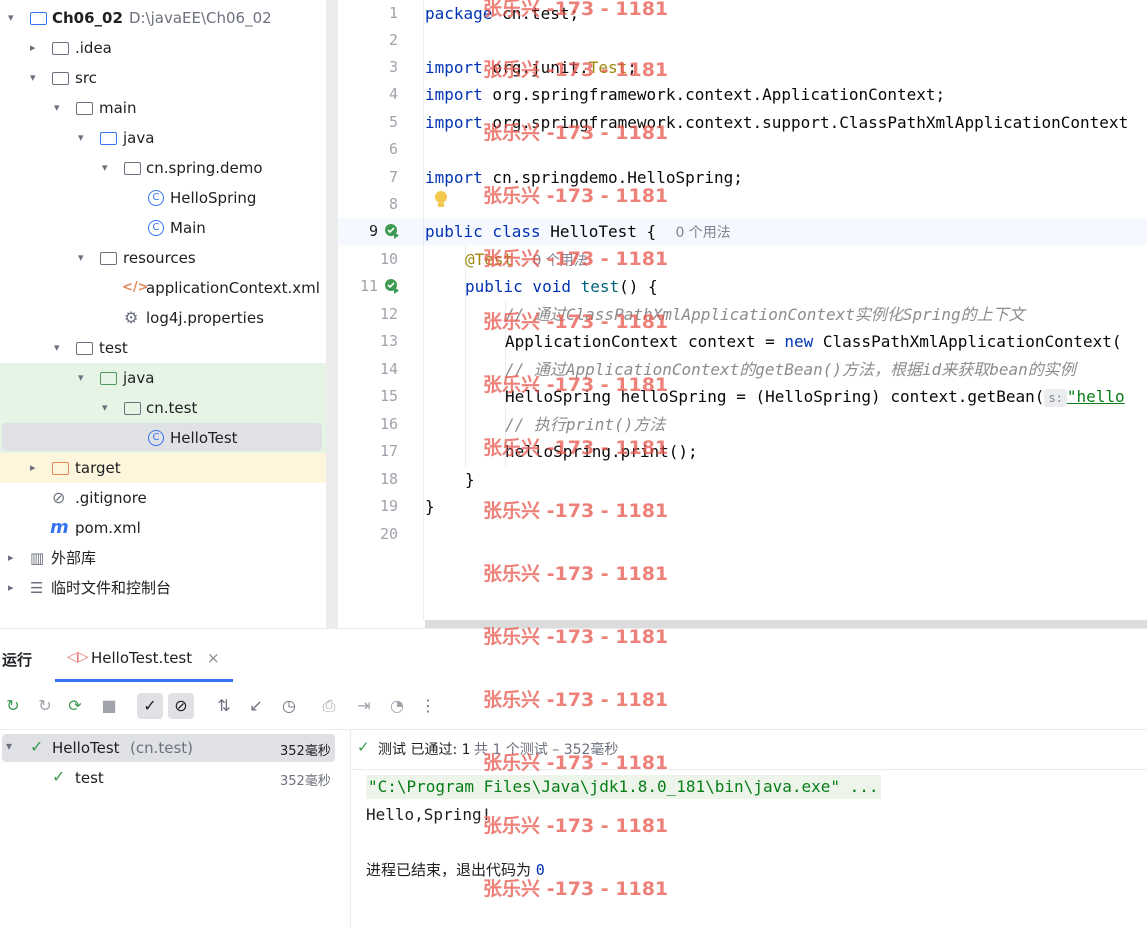 The width and height of the screenshot is (1147, 927). Describe the element at coordinates (168, 438) in the screenshot. I see `tree-item-hellotest: C HelloTest` at that location.